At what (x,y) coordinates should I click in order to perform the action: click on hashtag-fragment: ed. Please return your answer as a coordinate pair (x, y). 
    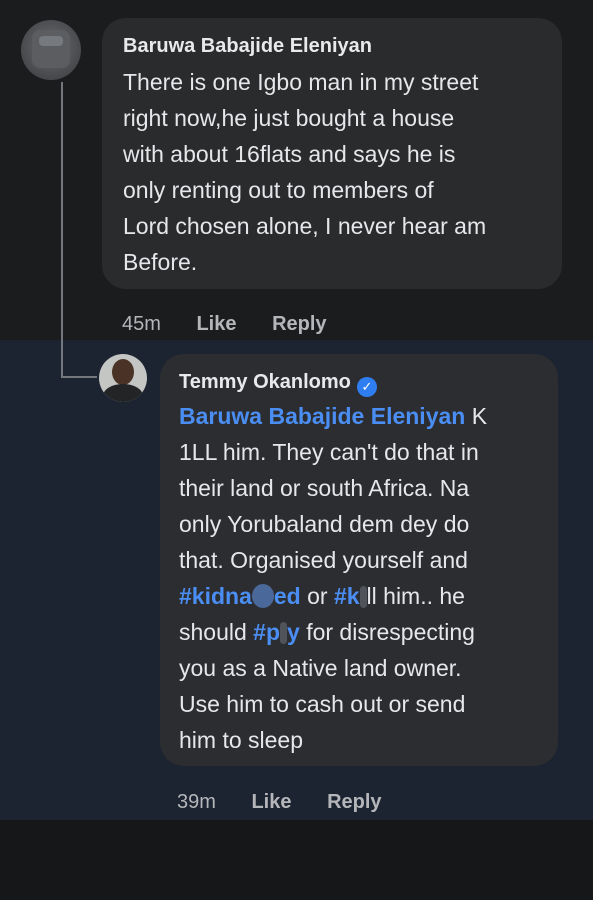
    Looking at the image, I should click on (287, 596).